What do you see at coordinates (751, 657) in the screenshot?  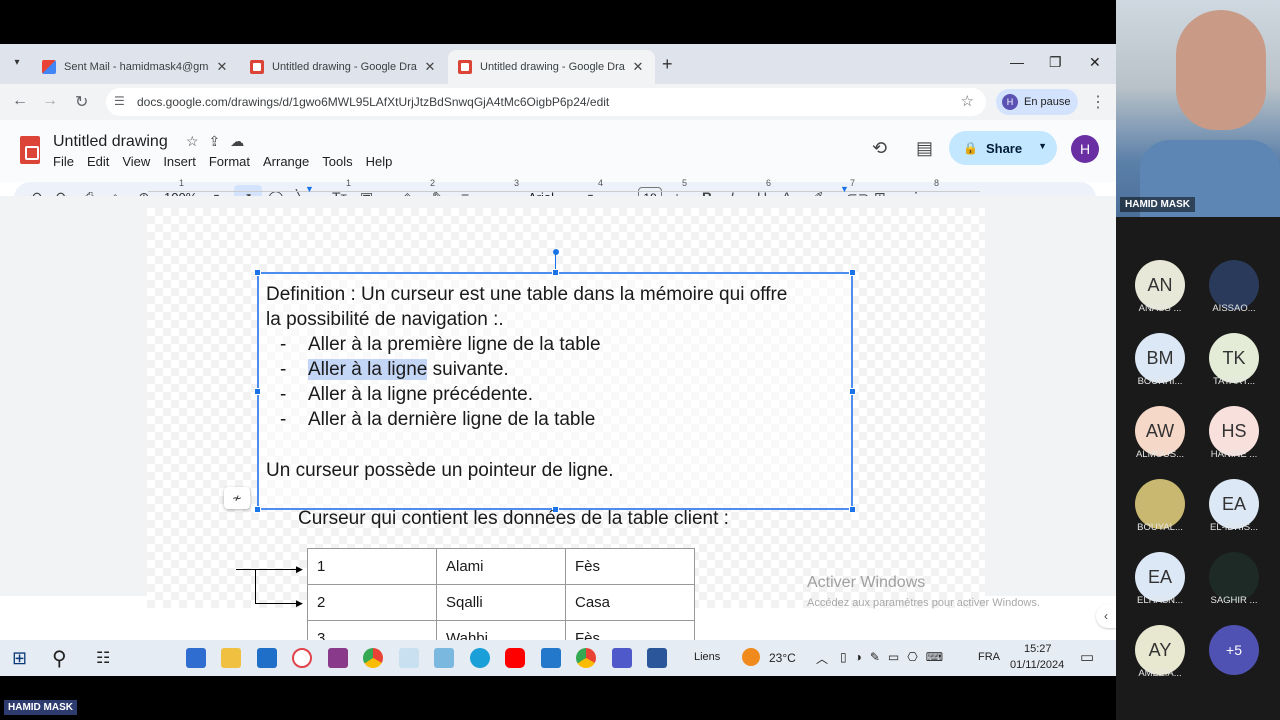 I see `weather-icon` at bounding box center [751, 657].